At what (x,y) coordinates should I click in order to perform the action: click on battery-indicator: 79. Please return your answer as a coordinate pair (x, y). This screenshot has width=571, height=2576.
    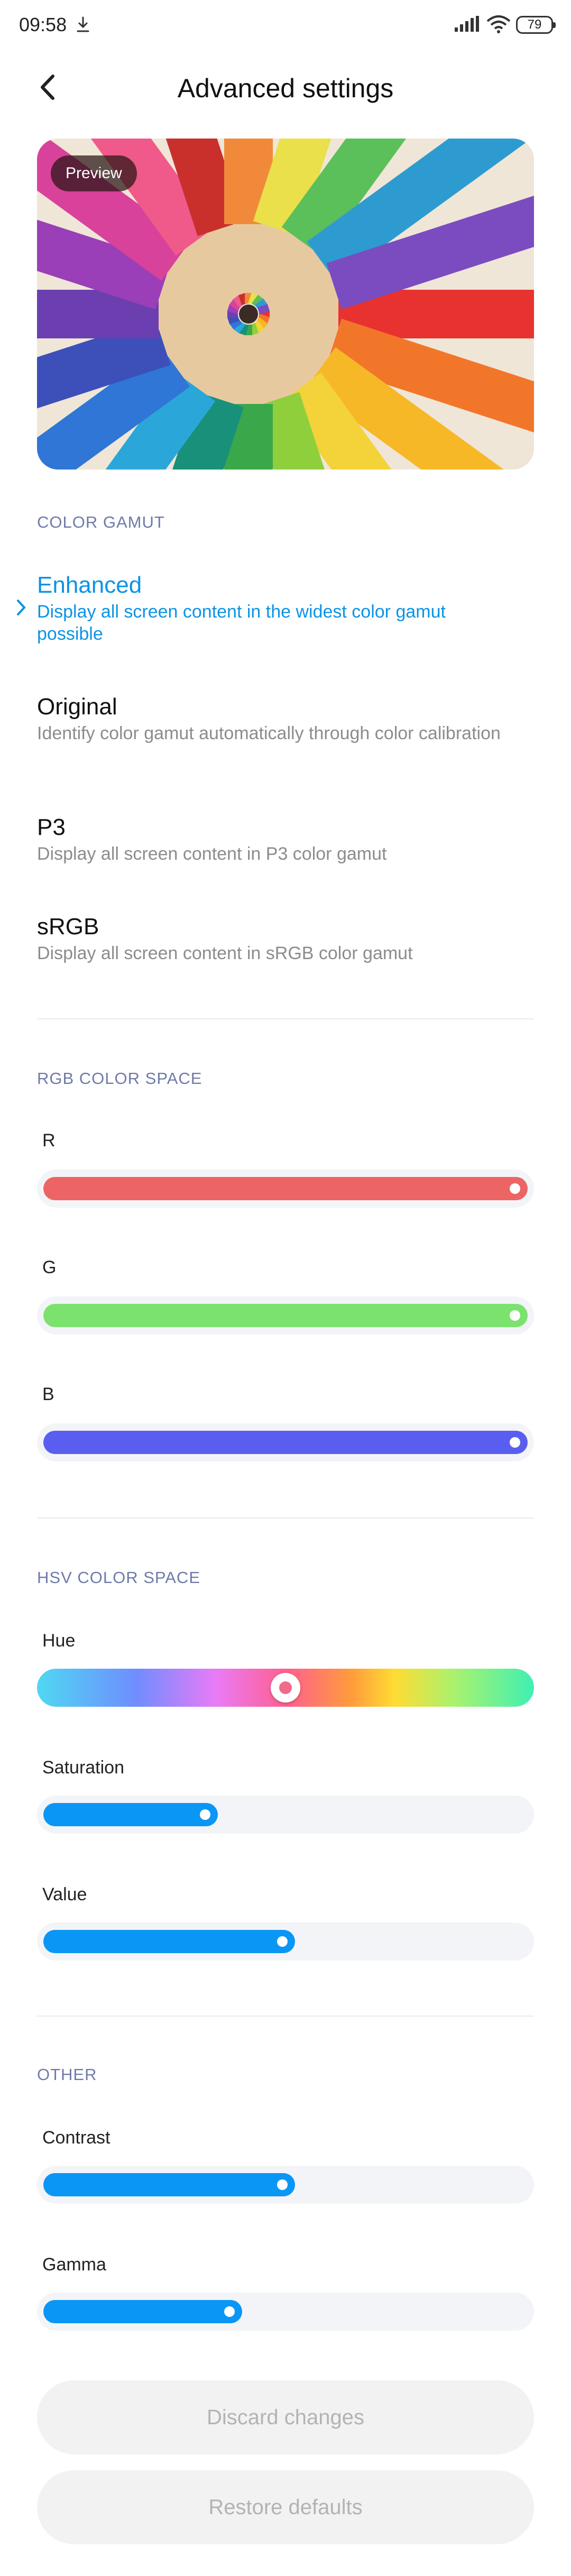
    Looking at the image, I should click on (536, 25).